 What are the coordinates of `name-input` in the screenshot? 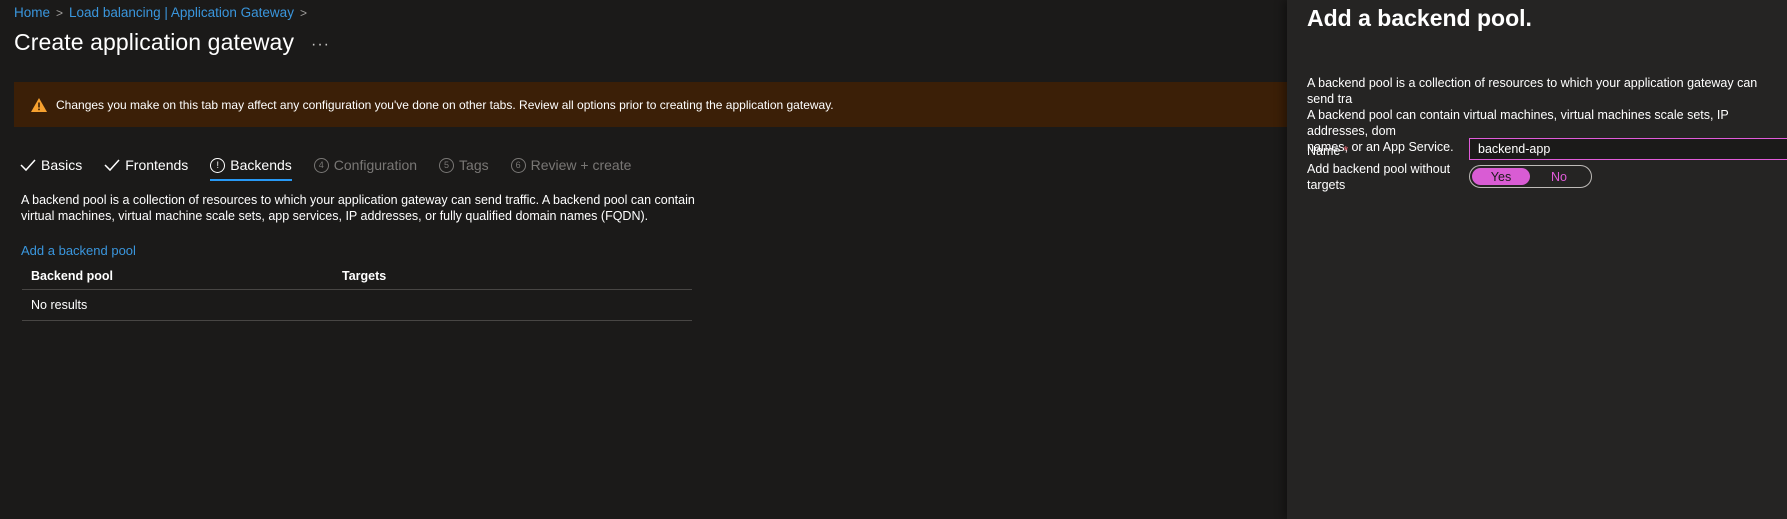 It's located at (1628, 149).